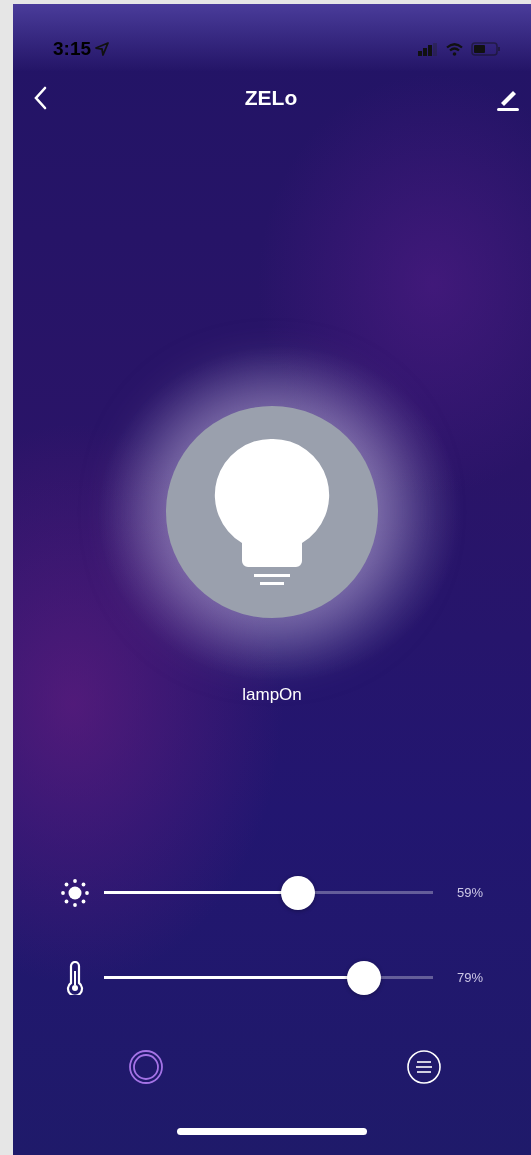 The width and height of the screenshot is (531, 1155). Describe the element at coordinates (471, 977) in the screenshot. I see `slider-value: 79%` at that location.